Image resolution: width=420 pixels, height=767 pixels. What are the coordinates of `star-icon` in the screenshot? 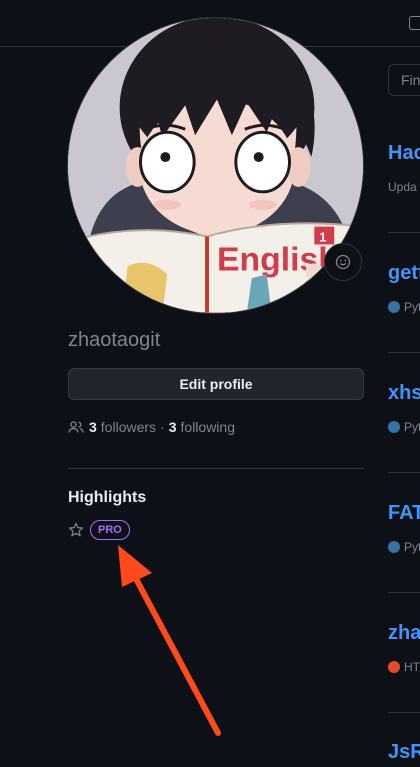 It's located at (76, 529).